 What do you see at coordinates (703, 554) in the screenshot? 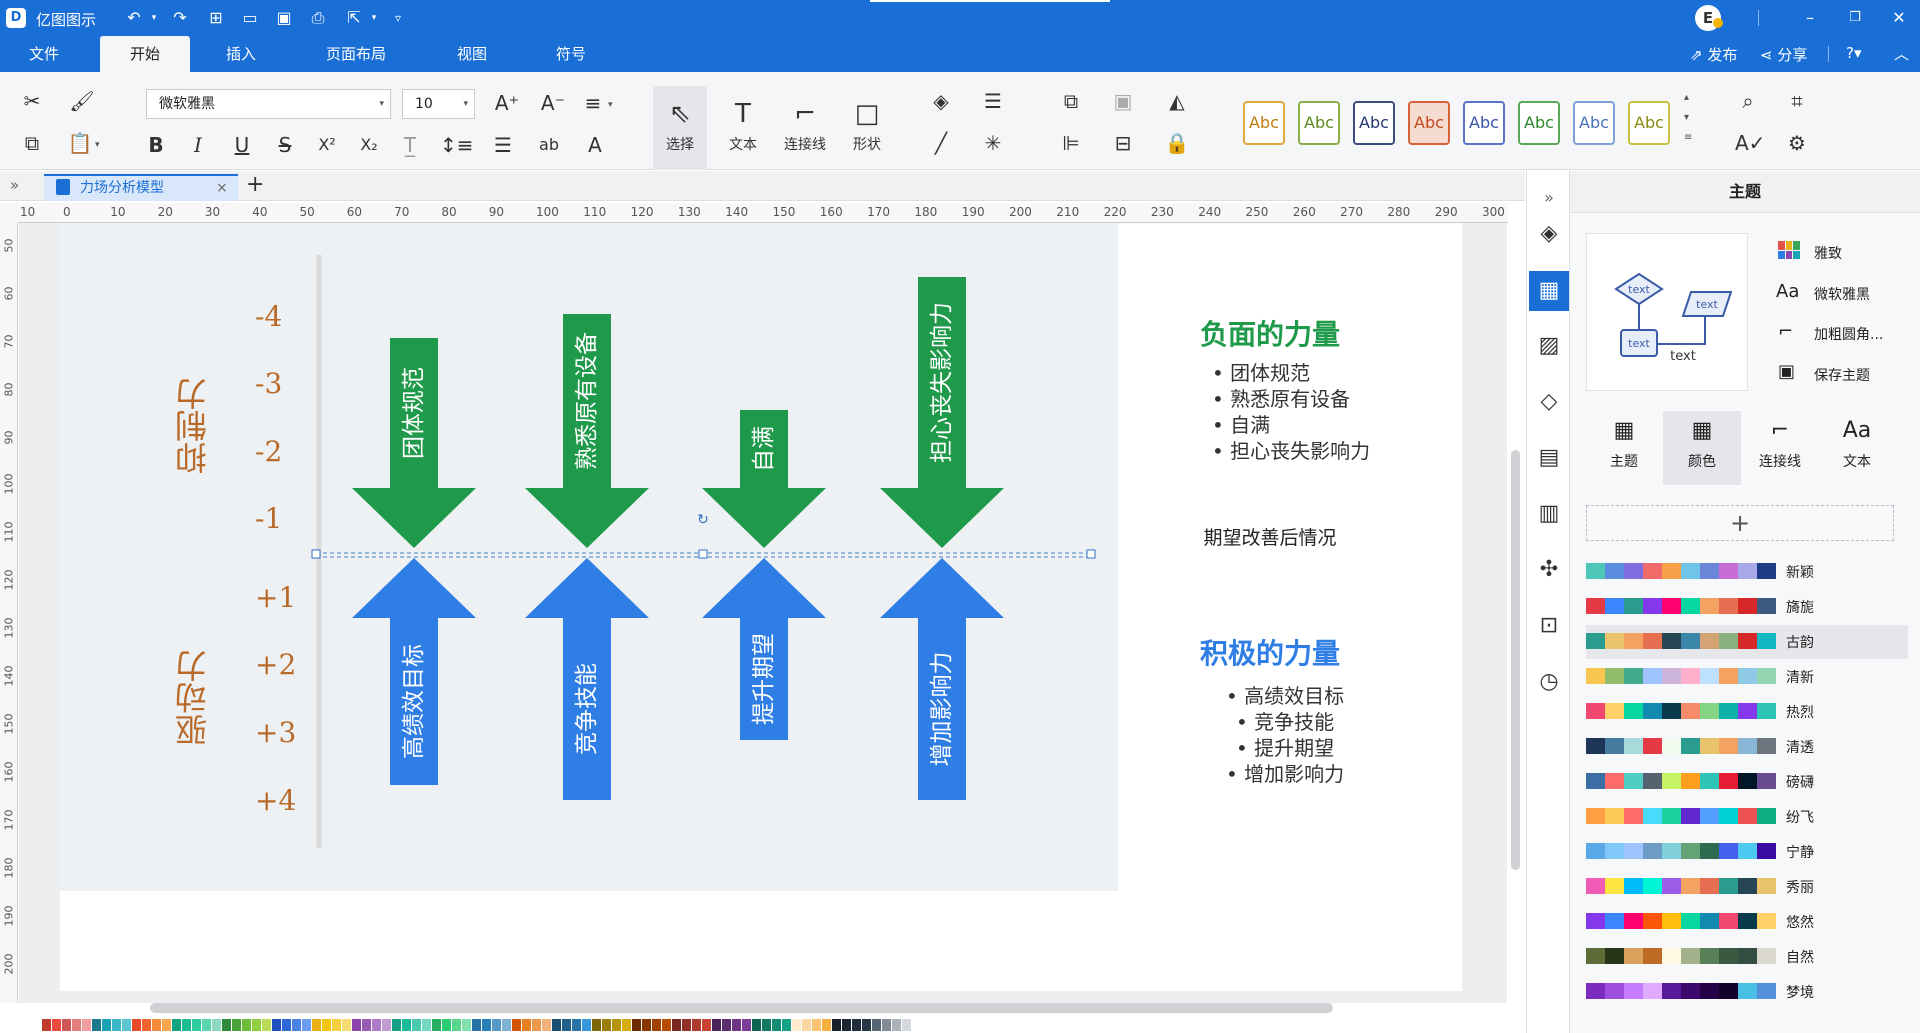
I see `selection-handle-center` at bounding box center [703, 554].